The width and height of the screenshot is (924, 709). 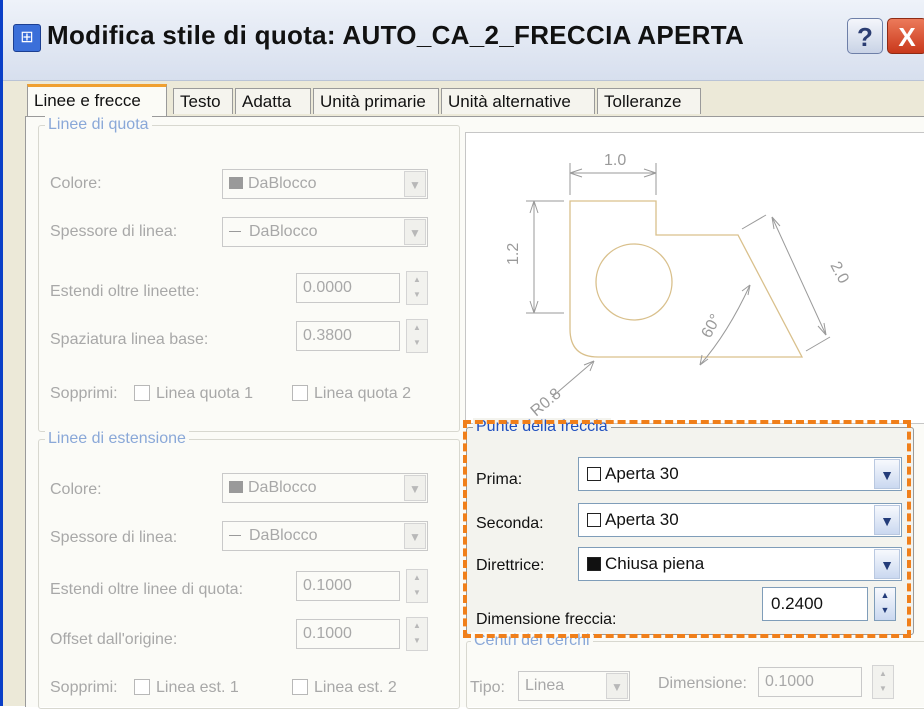 I want to click on arrow-size-label: Dimensione freccia:, so click(x=546, y=619).